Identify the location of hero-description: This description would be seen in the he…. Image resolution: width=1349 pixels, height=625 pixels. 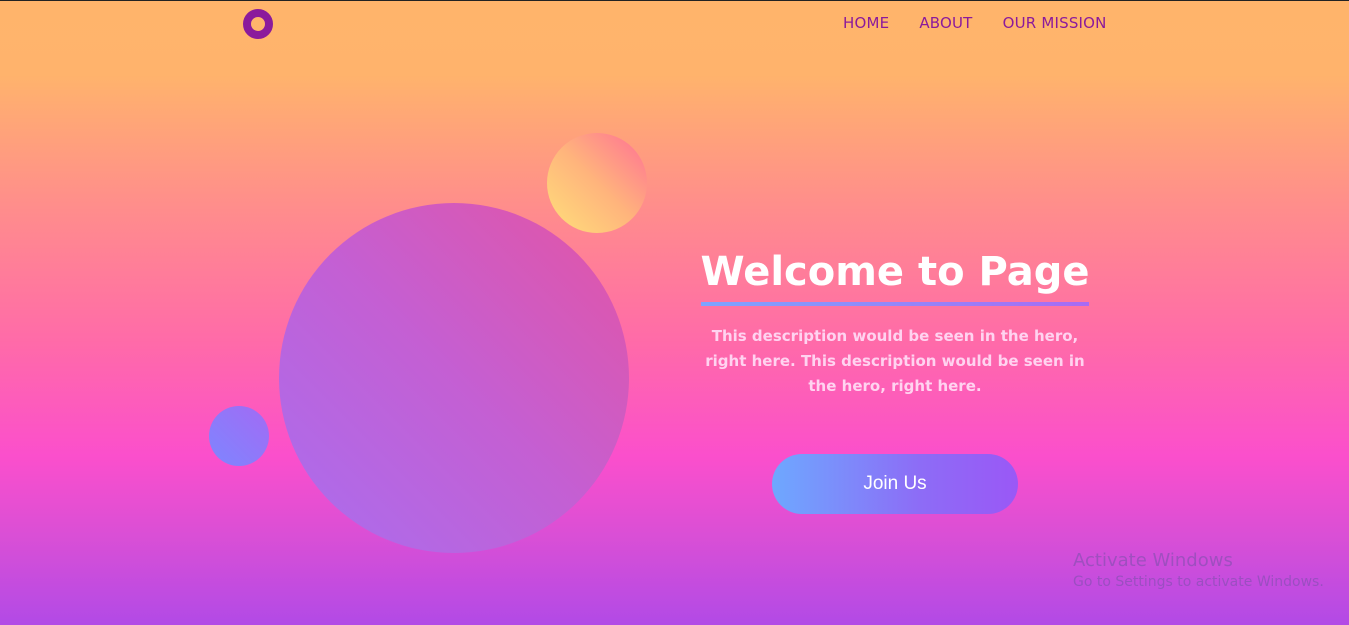
(895, 361).